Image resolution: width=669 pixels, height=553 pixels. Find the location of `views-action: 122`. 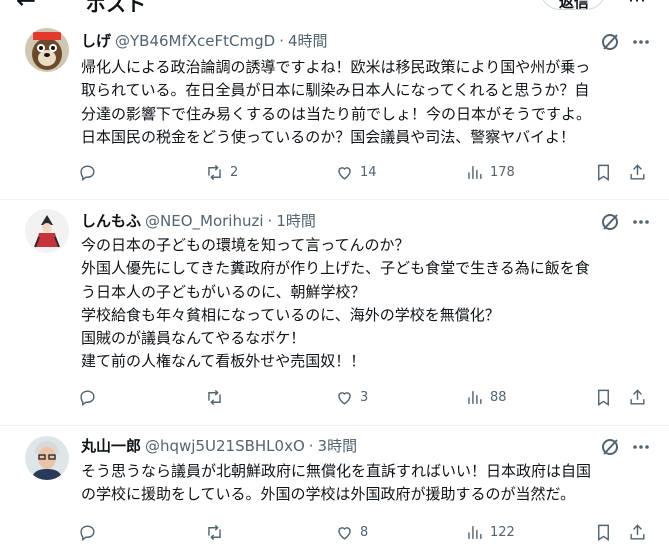

views-action: 122 is located at coordinates (490, 532).